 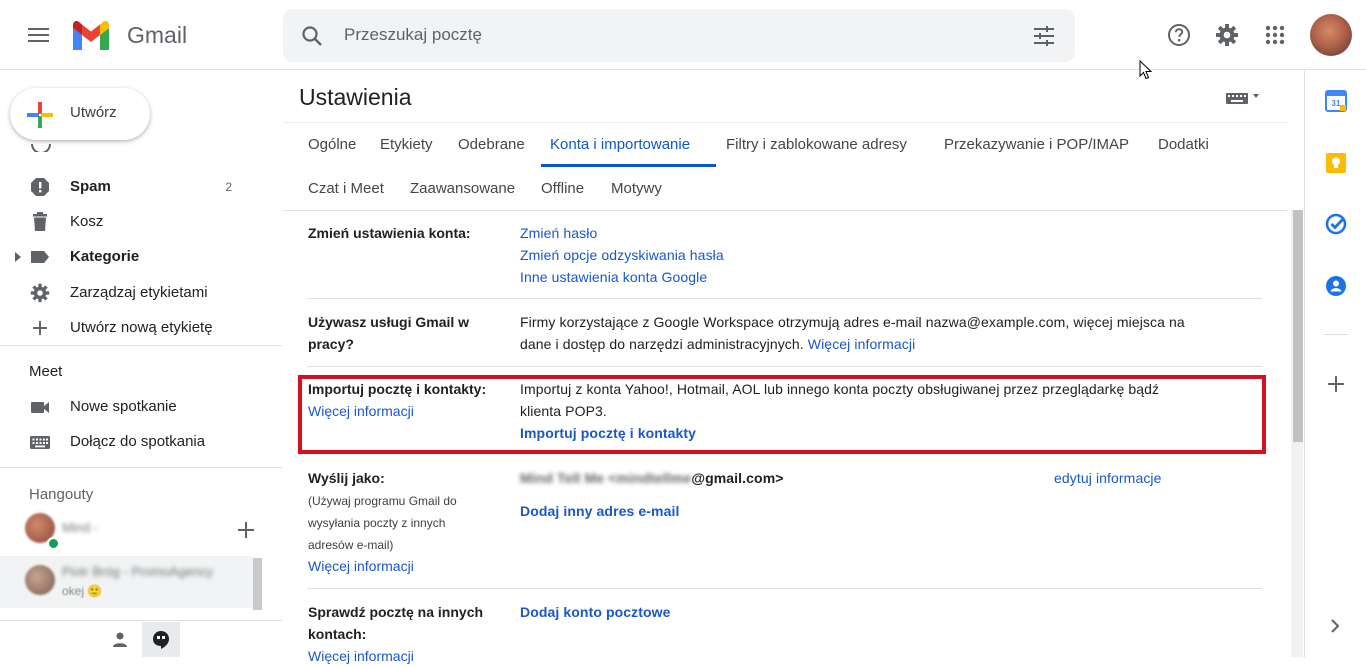 What do you see at coordinates (141, 345) in the screenshot?
I see `nav-divider` at bounding box center [141, 345].